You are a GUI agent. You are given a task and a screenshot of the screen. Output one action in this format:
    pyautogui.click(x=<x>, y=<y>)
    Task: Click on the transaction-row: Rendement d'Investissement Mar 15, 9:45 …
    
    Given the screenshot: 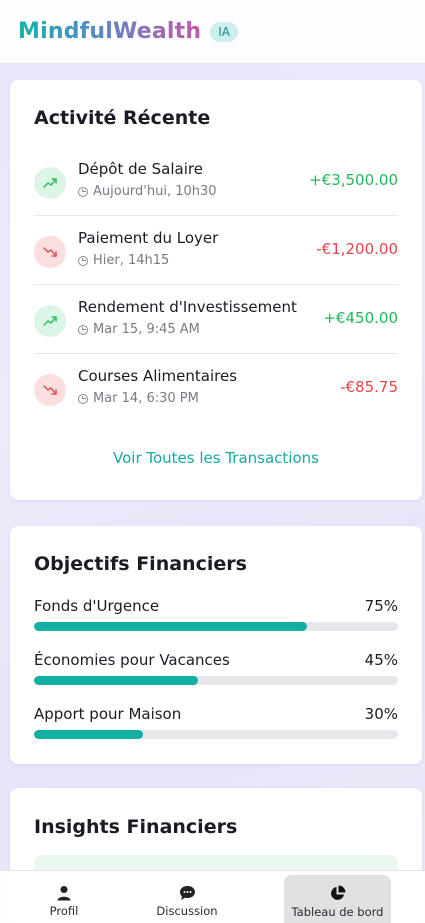 What is the action you would take?
    pyautogui.click(x=216, y=319)
    